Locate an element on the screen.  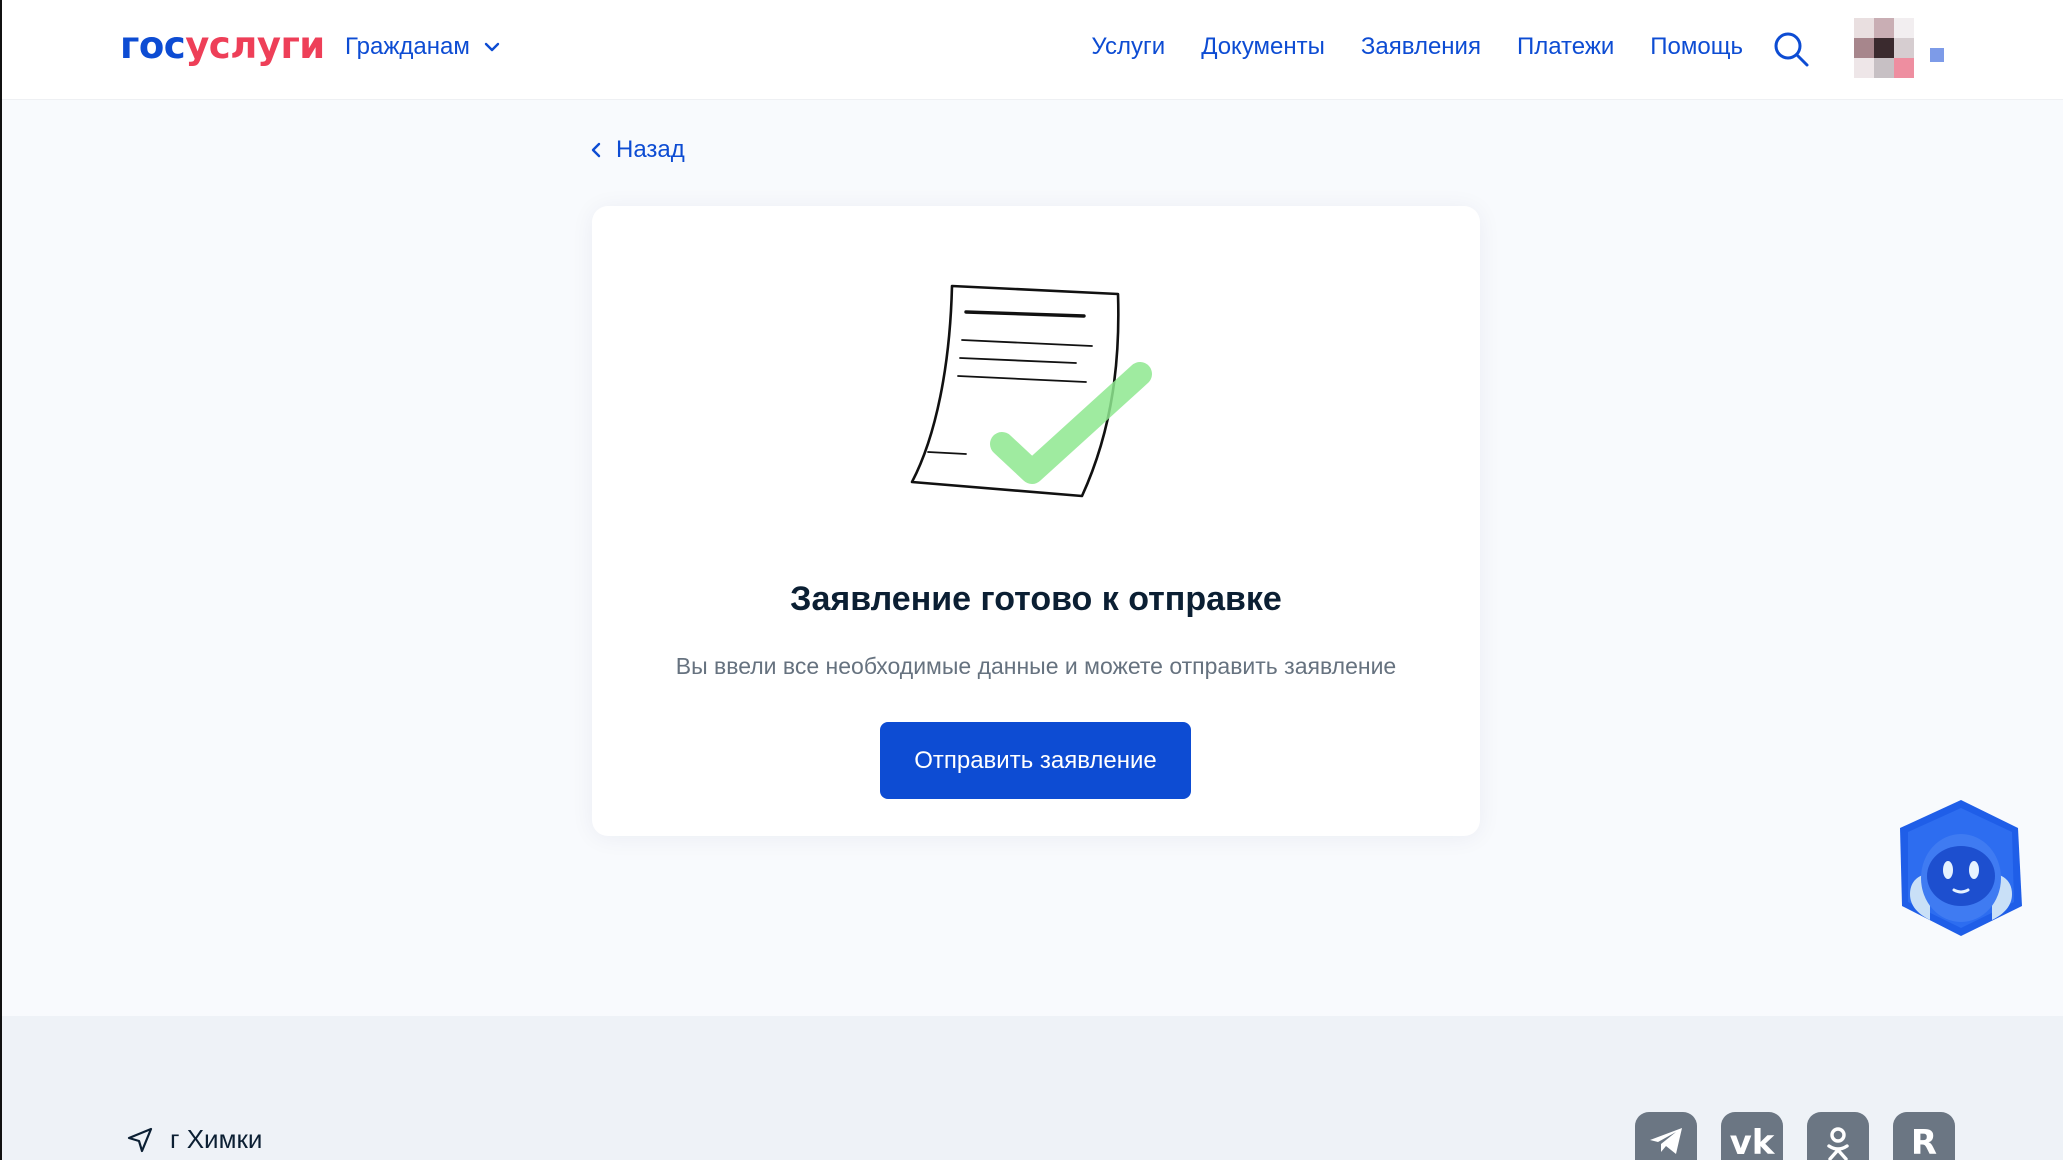
gosuslugi-logo: госуслуги is located at coordinates (222, 45).